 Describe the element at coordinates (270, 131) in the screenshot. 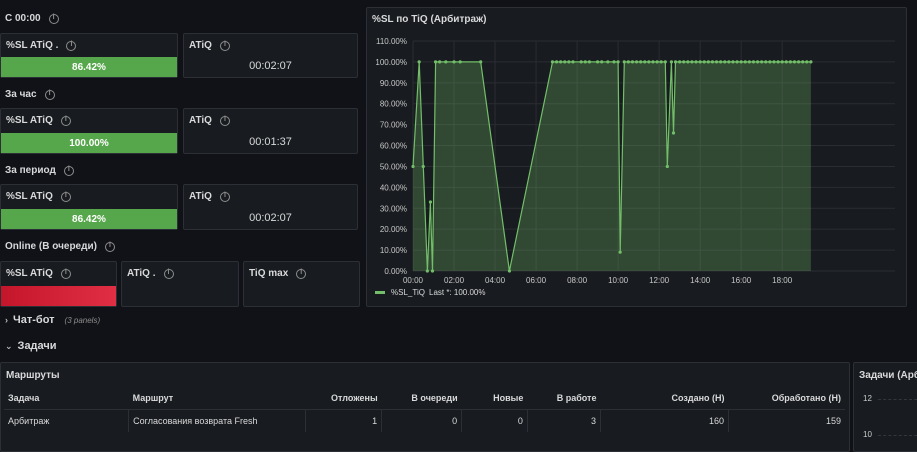

I see `atiq-panel-hour: ATiQ 00:01:37` at that location.